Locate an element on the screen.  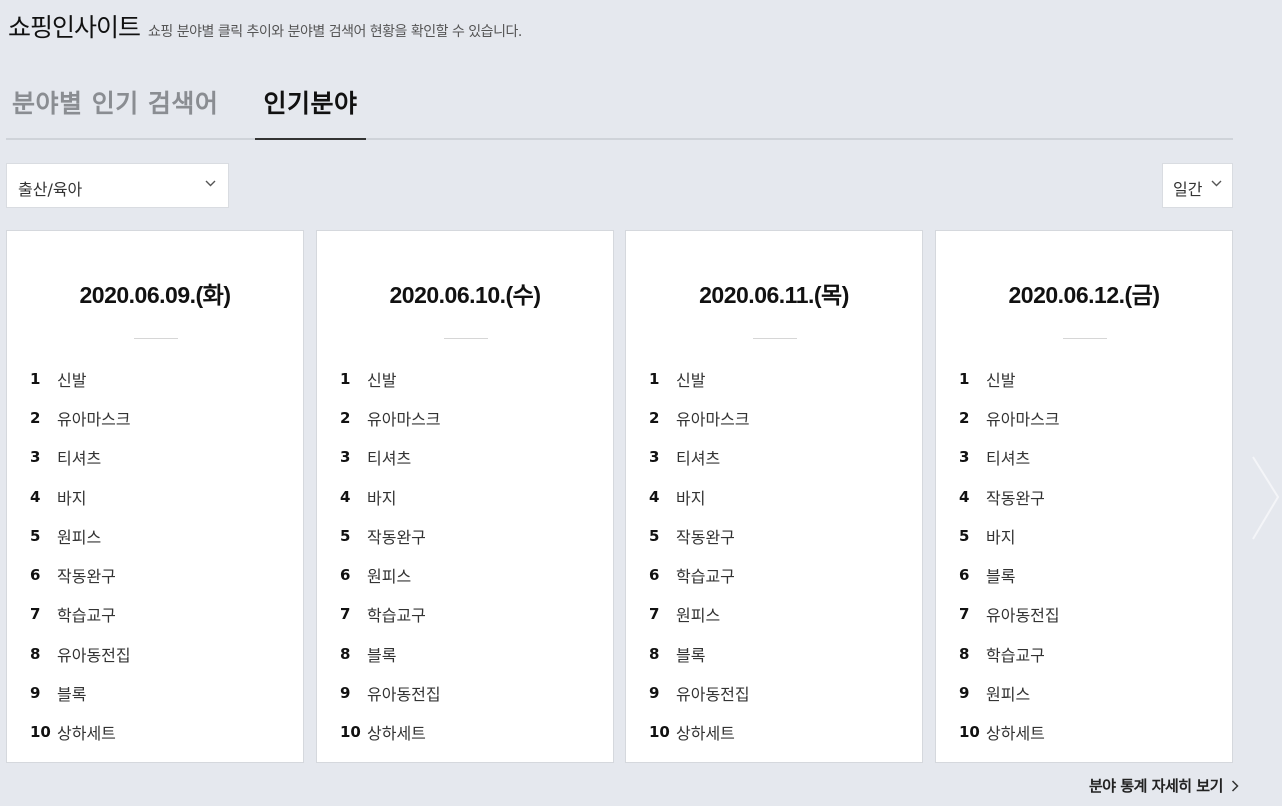
ranking-item: 4 작동완구 is located at coordinates (1089, 496).